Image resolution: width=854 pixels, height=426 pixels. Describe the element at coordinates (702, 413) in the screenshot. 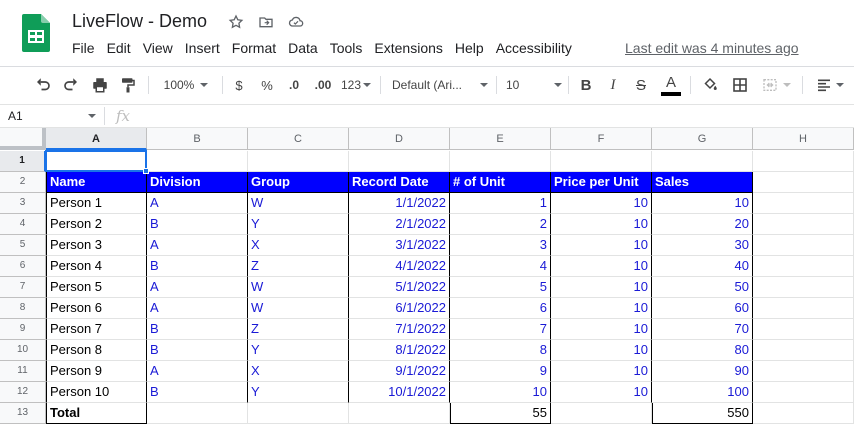

I see `total-sales-cell: 550` at that location.